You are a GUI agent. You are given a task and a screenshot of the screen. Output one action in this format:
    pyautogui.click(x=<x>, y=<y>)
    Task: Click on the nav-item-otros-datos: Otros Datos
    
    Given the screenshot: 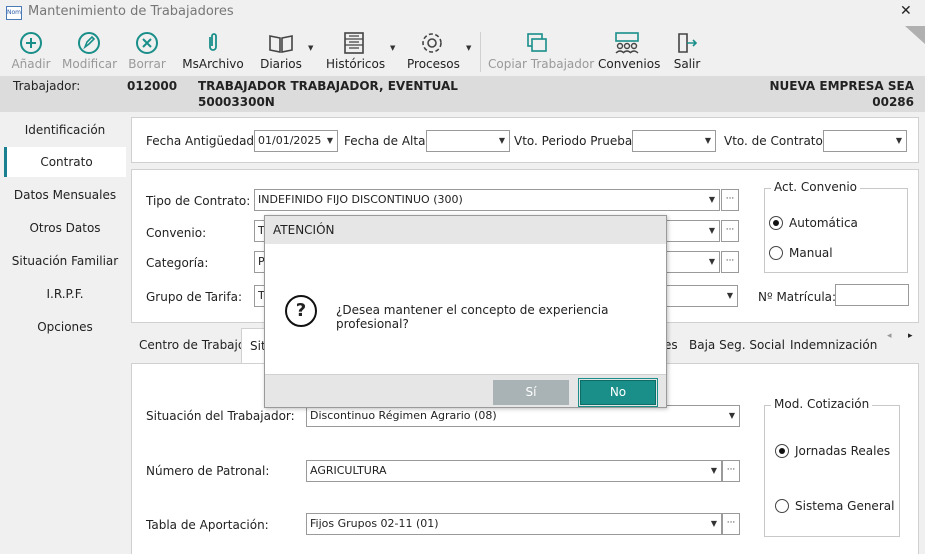 What is the action you would take?
    pyautogui.click(x=65, y=228)
    